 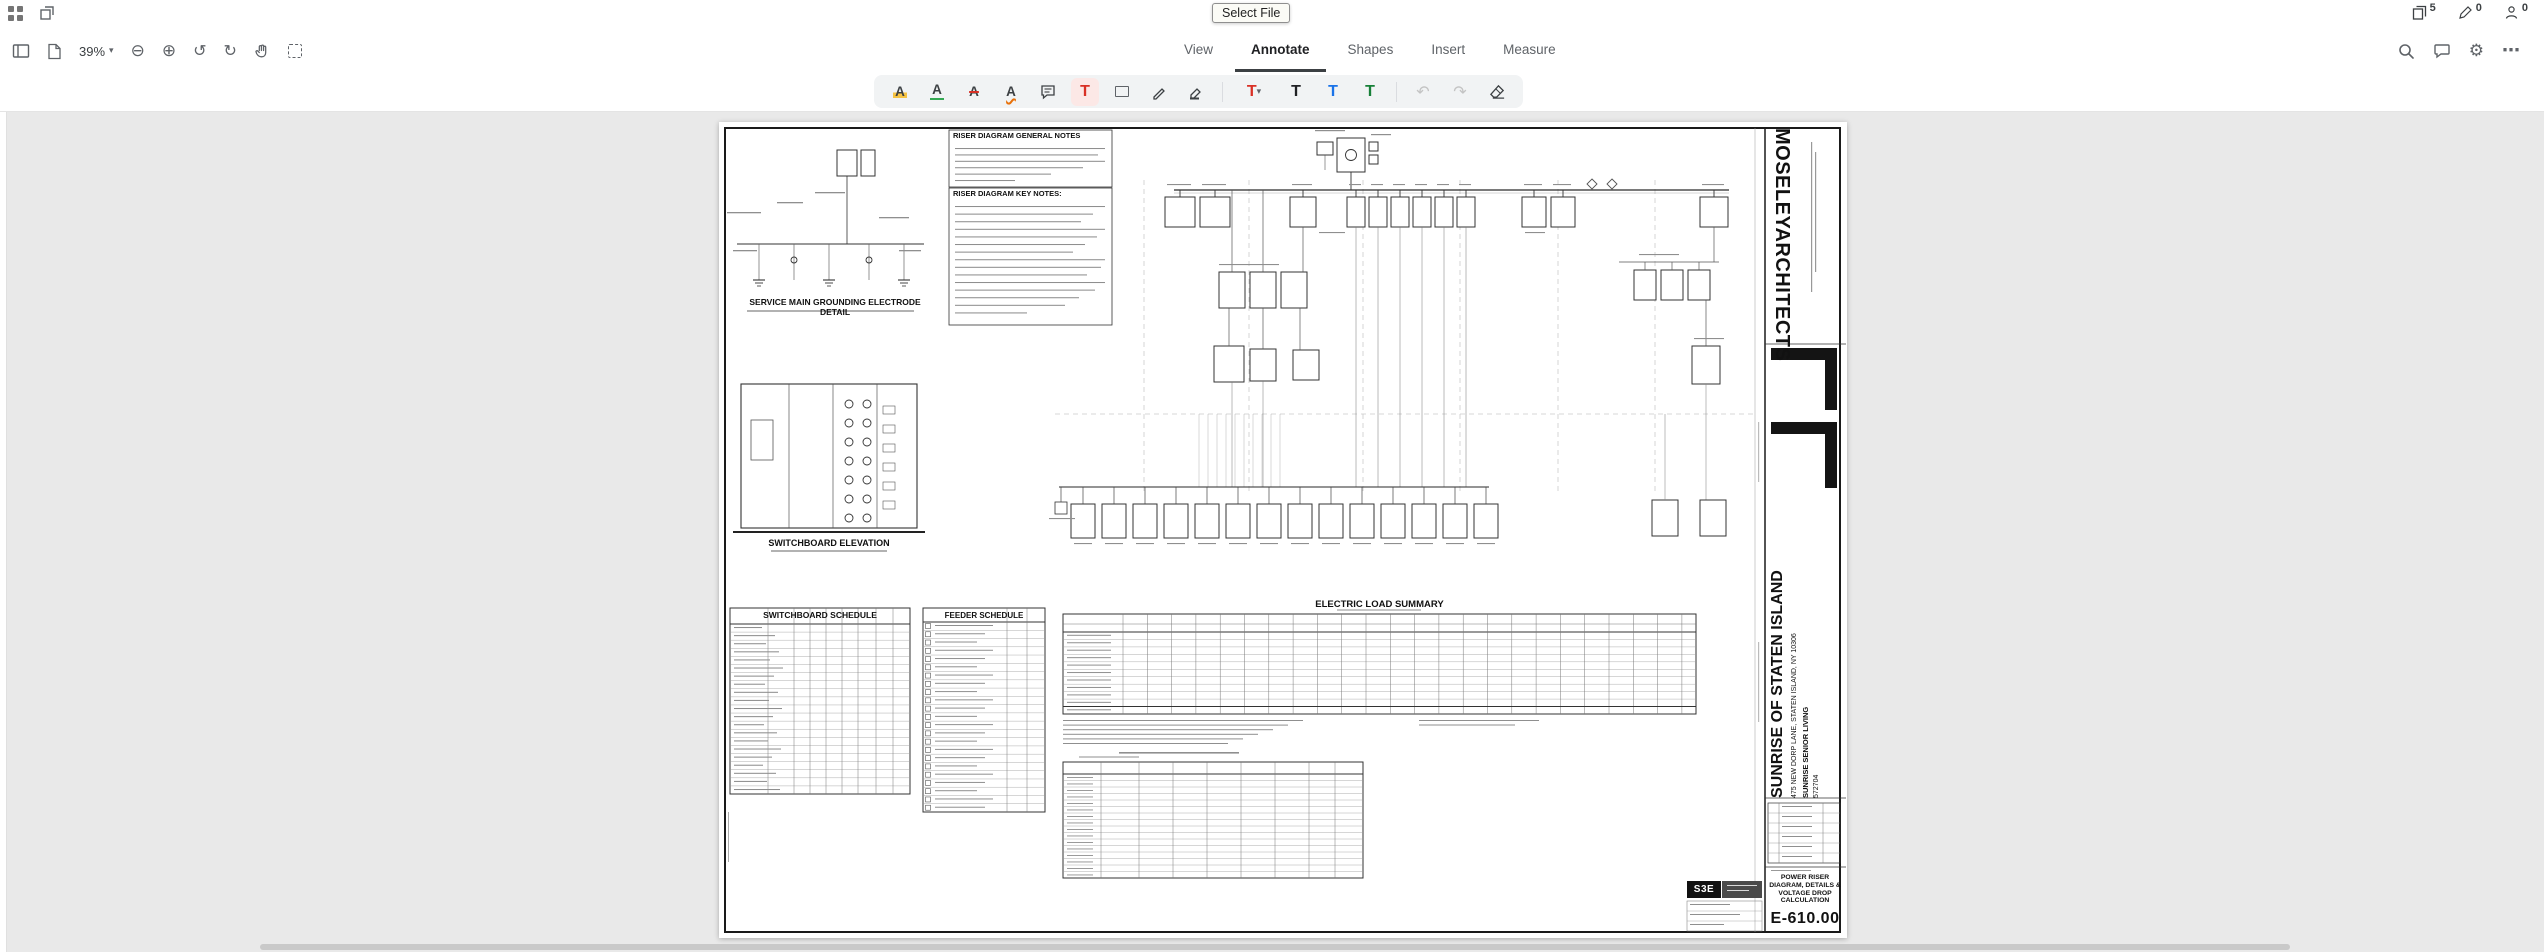 What do you see at coordinates (1280, 51) in the screenshot?
I see `tab-annotate: Annotate` at bounding box center [1280, 51].